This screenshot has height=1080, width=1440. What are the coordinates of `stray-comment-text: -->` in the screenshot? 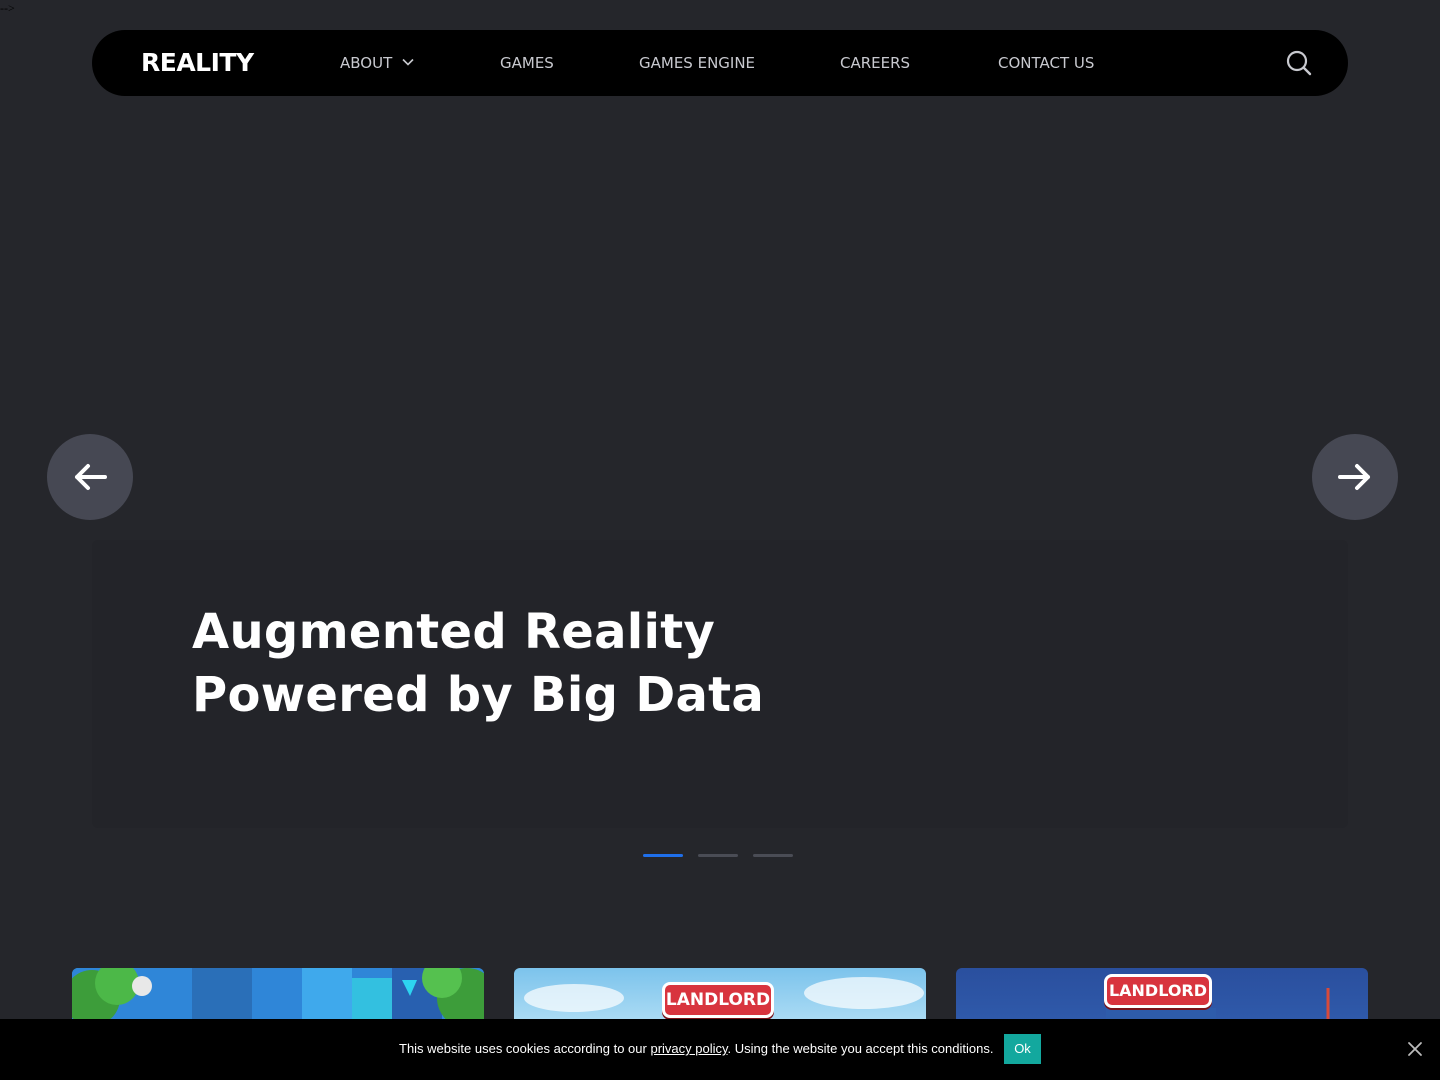 It's located at (7, 8).